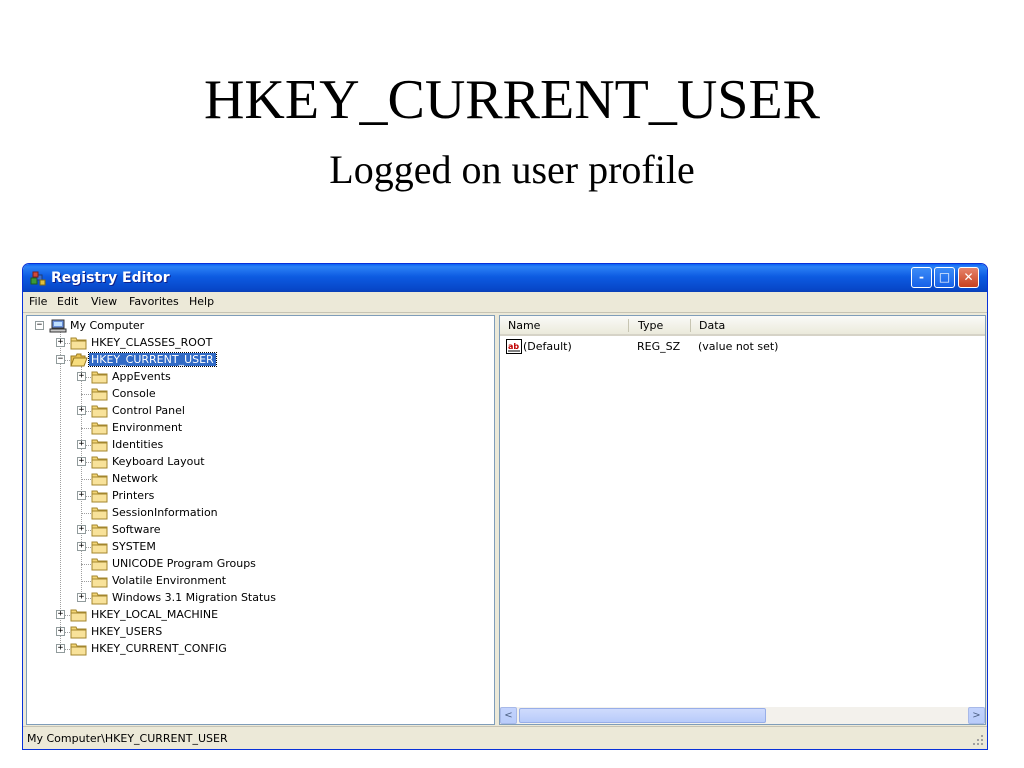 The image size is (1024, 768). What do you see at coordinates (141, 376) in the screenshot?
I see `tree-label: AppEvents` at bounding box center [141, 376].